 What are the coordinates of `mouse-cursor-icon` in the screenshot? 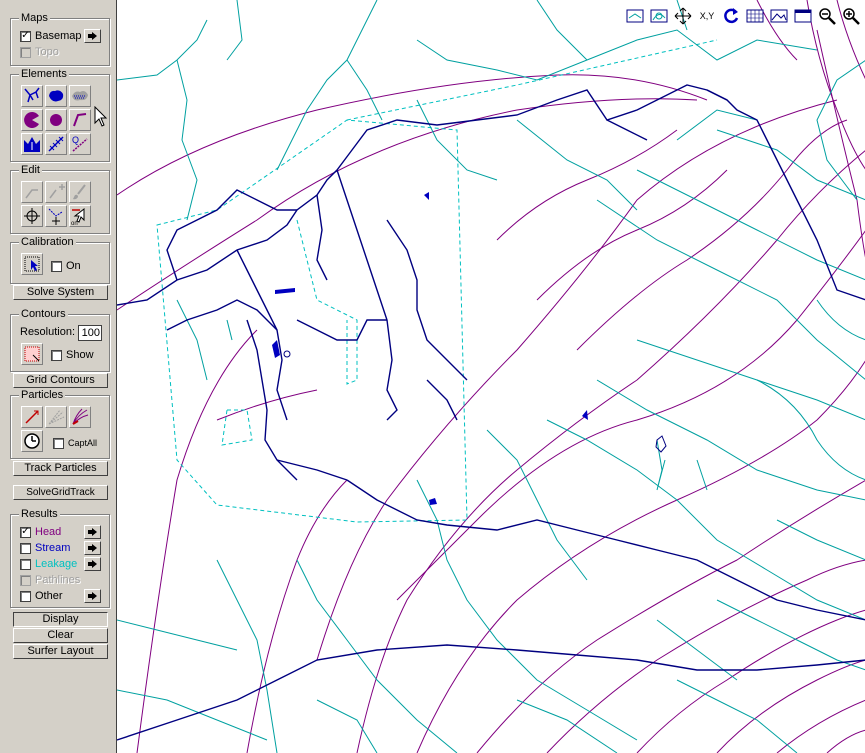 It's located at (101, 116).